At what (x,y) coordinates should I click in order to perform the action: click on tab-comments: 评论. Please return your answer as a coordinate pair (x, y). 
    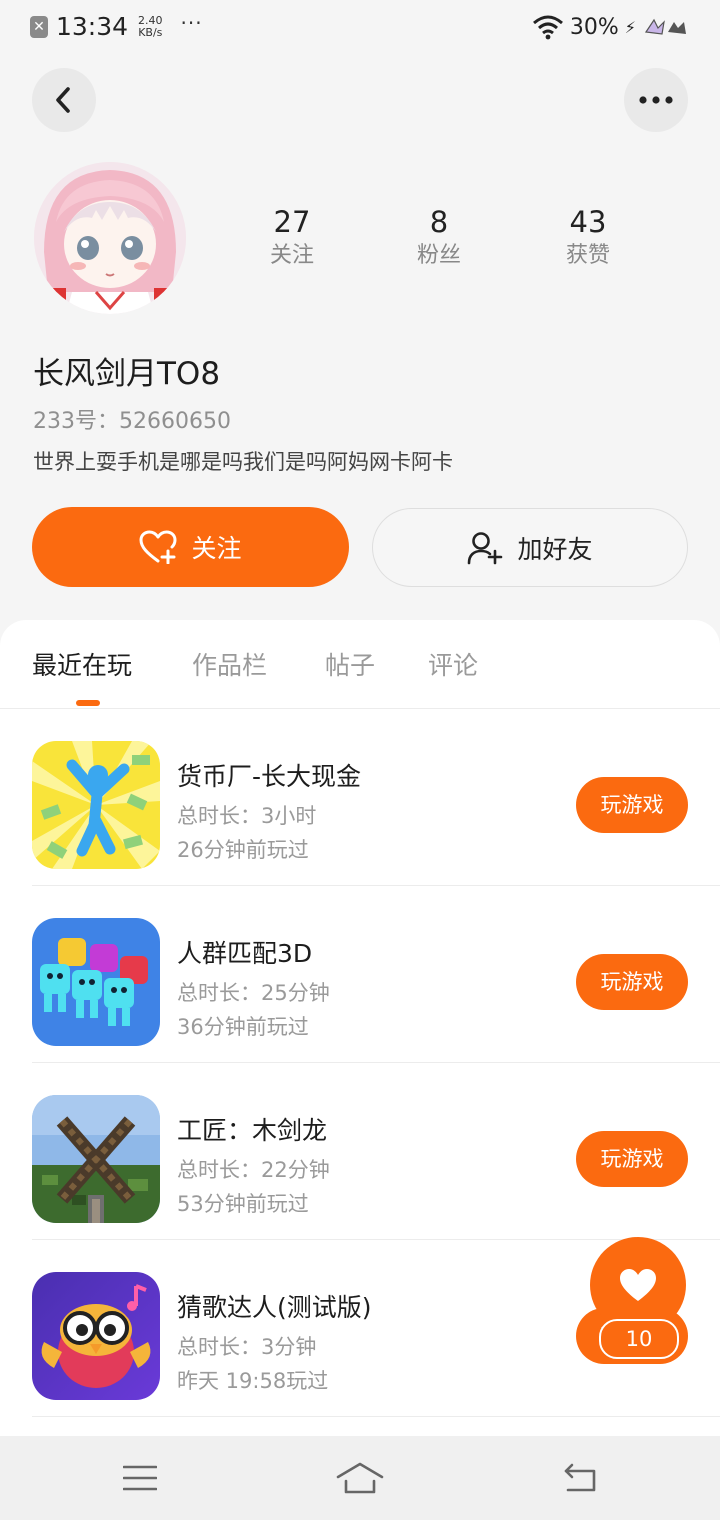
    Looking at the image, I should click on (453, 664).